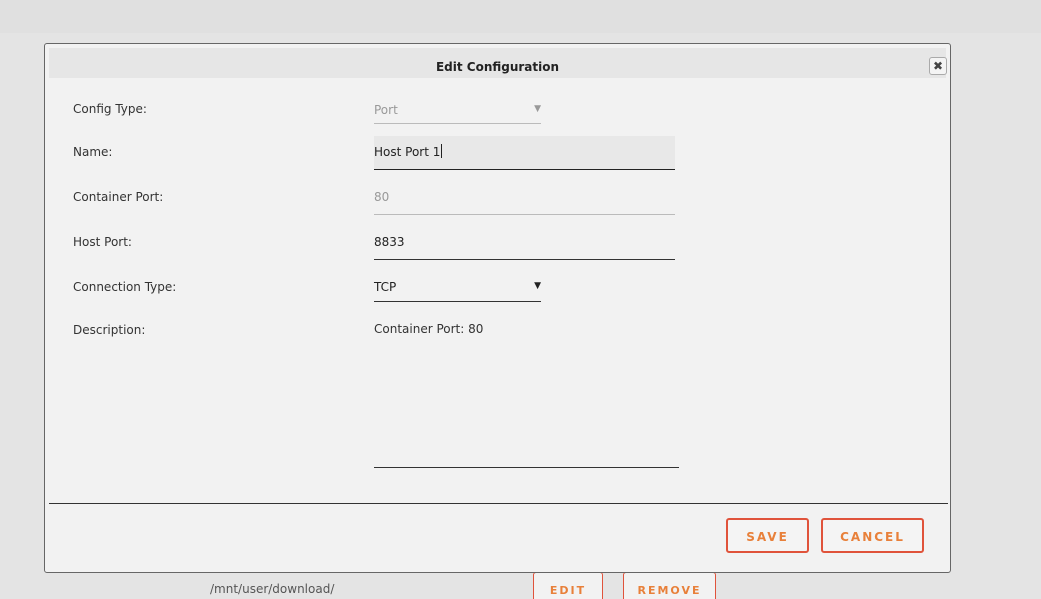  What do you see at coordinates (767, 535) in the screenshot?
I see `save-button: SAVE` at bounding box center [767, 535].